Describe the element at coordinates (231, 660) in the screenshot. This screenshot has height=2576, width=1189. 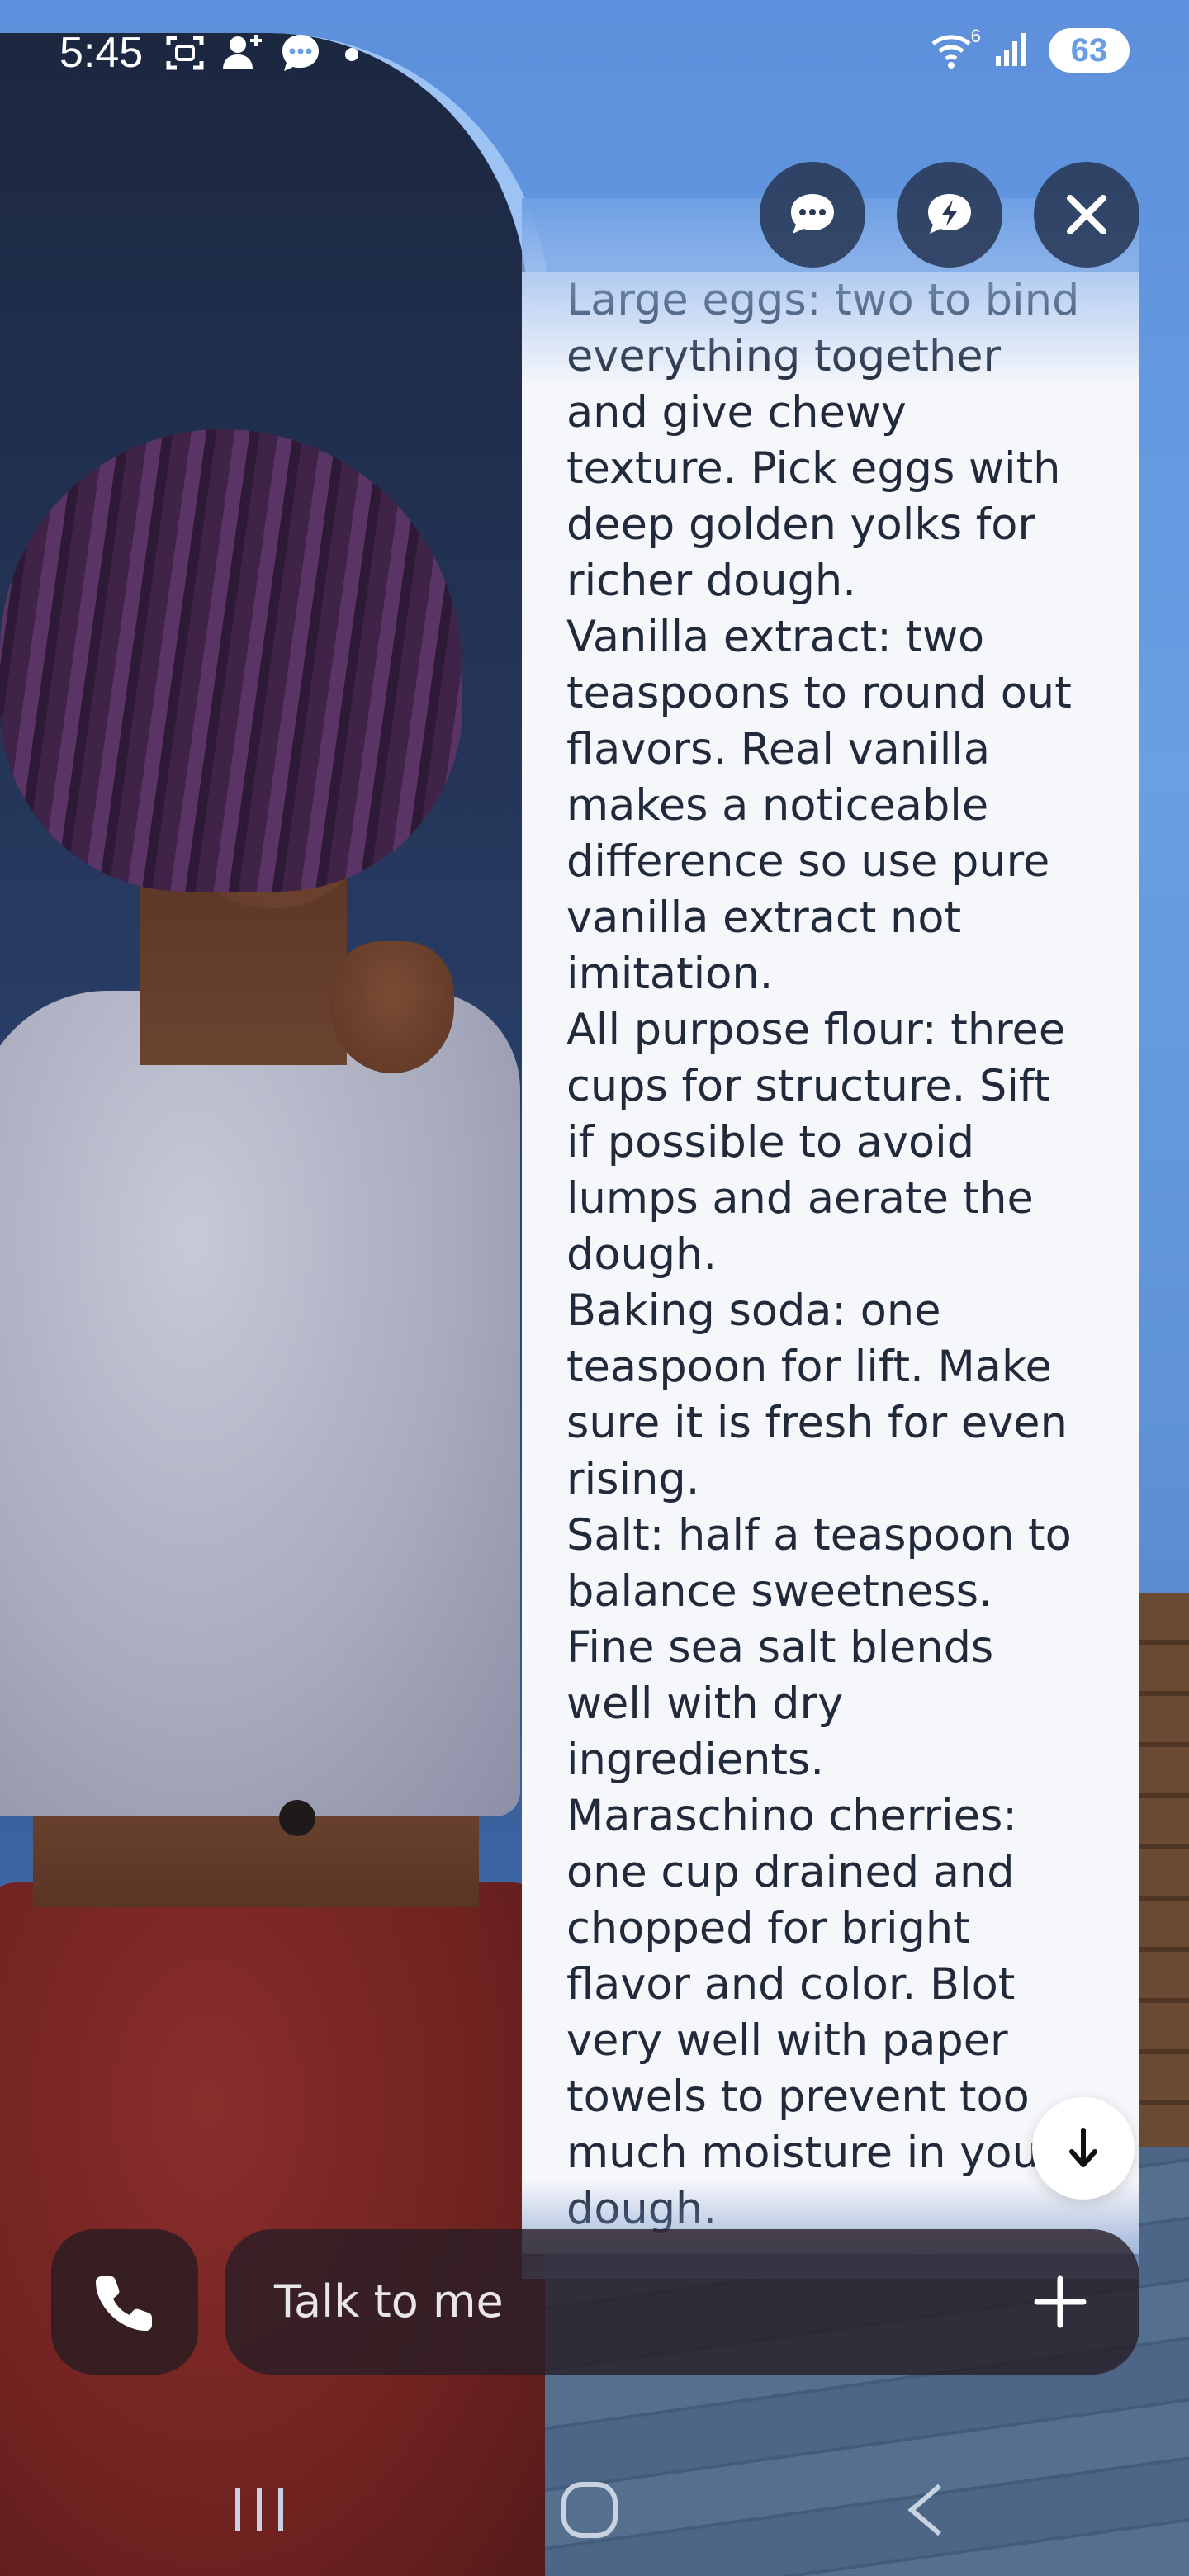
I see `character-hair` at that location.